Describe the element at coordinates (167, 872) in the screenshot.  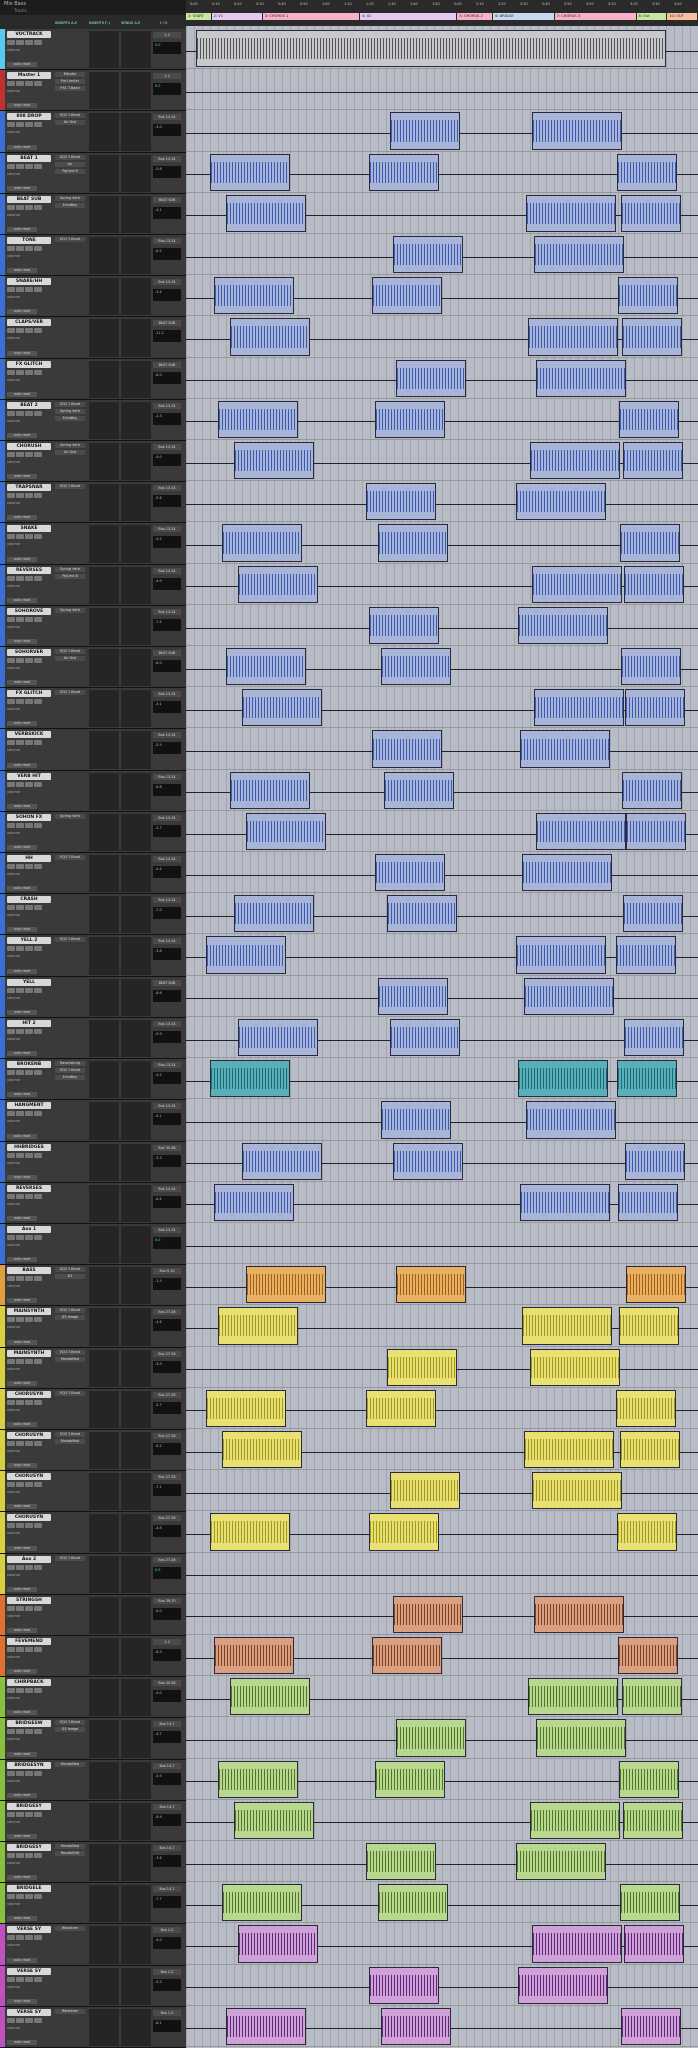
I see `volume-readout: -4.4` at that location.